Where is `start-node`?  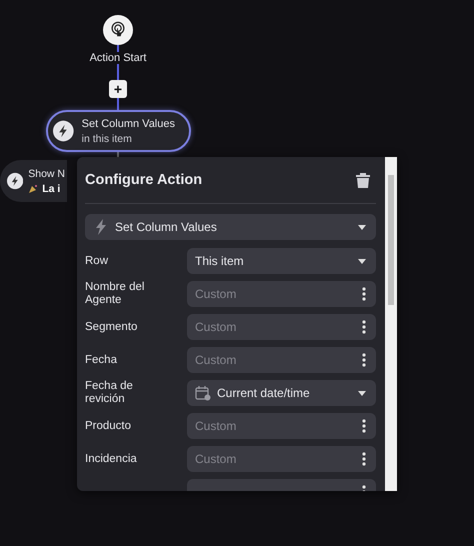 start-node is located at coordinates (118, 30).